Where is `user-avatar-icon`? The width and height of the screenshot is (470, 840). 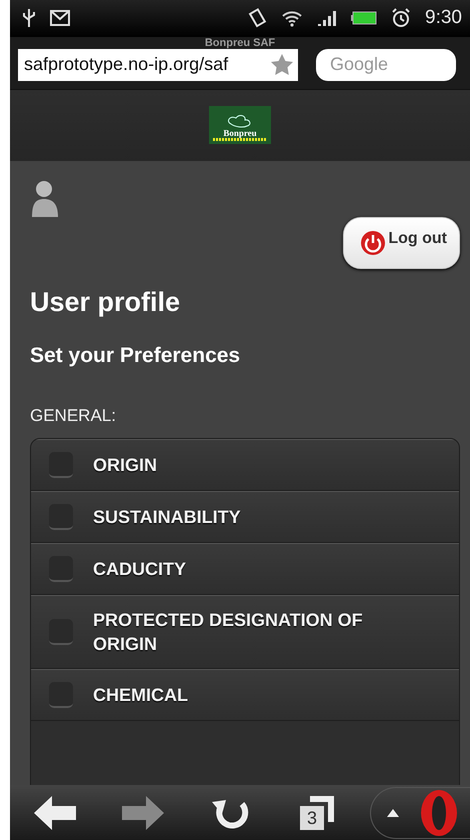
user-avatar-icon is located at coordinates (45, 198).